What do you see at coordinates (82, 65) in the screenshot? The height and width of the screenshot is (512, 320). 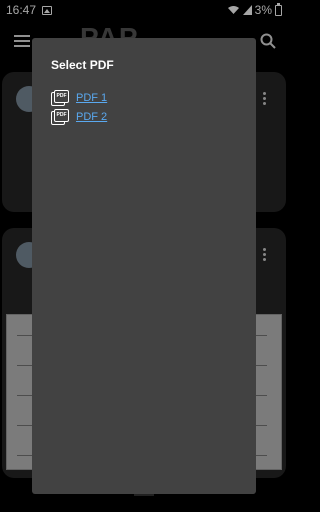 I see `dialog-title: Select PDF` at bounding box center [82, 65].